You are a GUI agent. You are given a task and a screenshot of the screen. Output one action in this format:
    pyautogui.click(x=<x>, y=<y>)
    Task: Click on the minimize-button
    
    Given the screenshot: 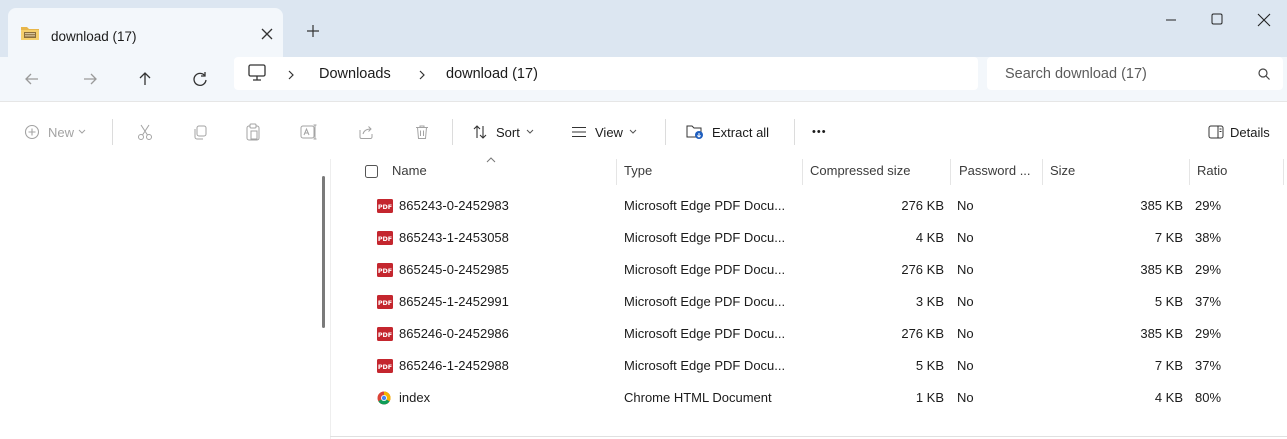 What is the action you would take?
    pyautogui.click(x=1171, y=20)
    